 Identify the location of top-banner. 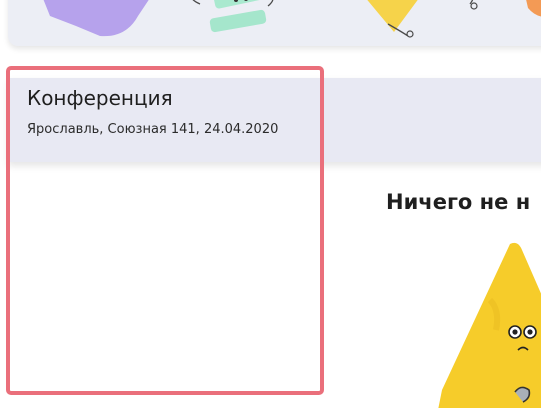
(274, 23).